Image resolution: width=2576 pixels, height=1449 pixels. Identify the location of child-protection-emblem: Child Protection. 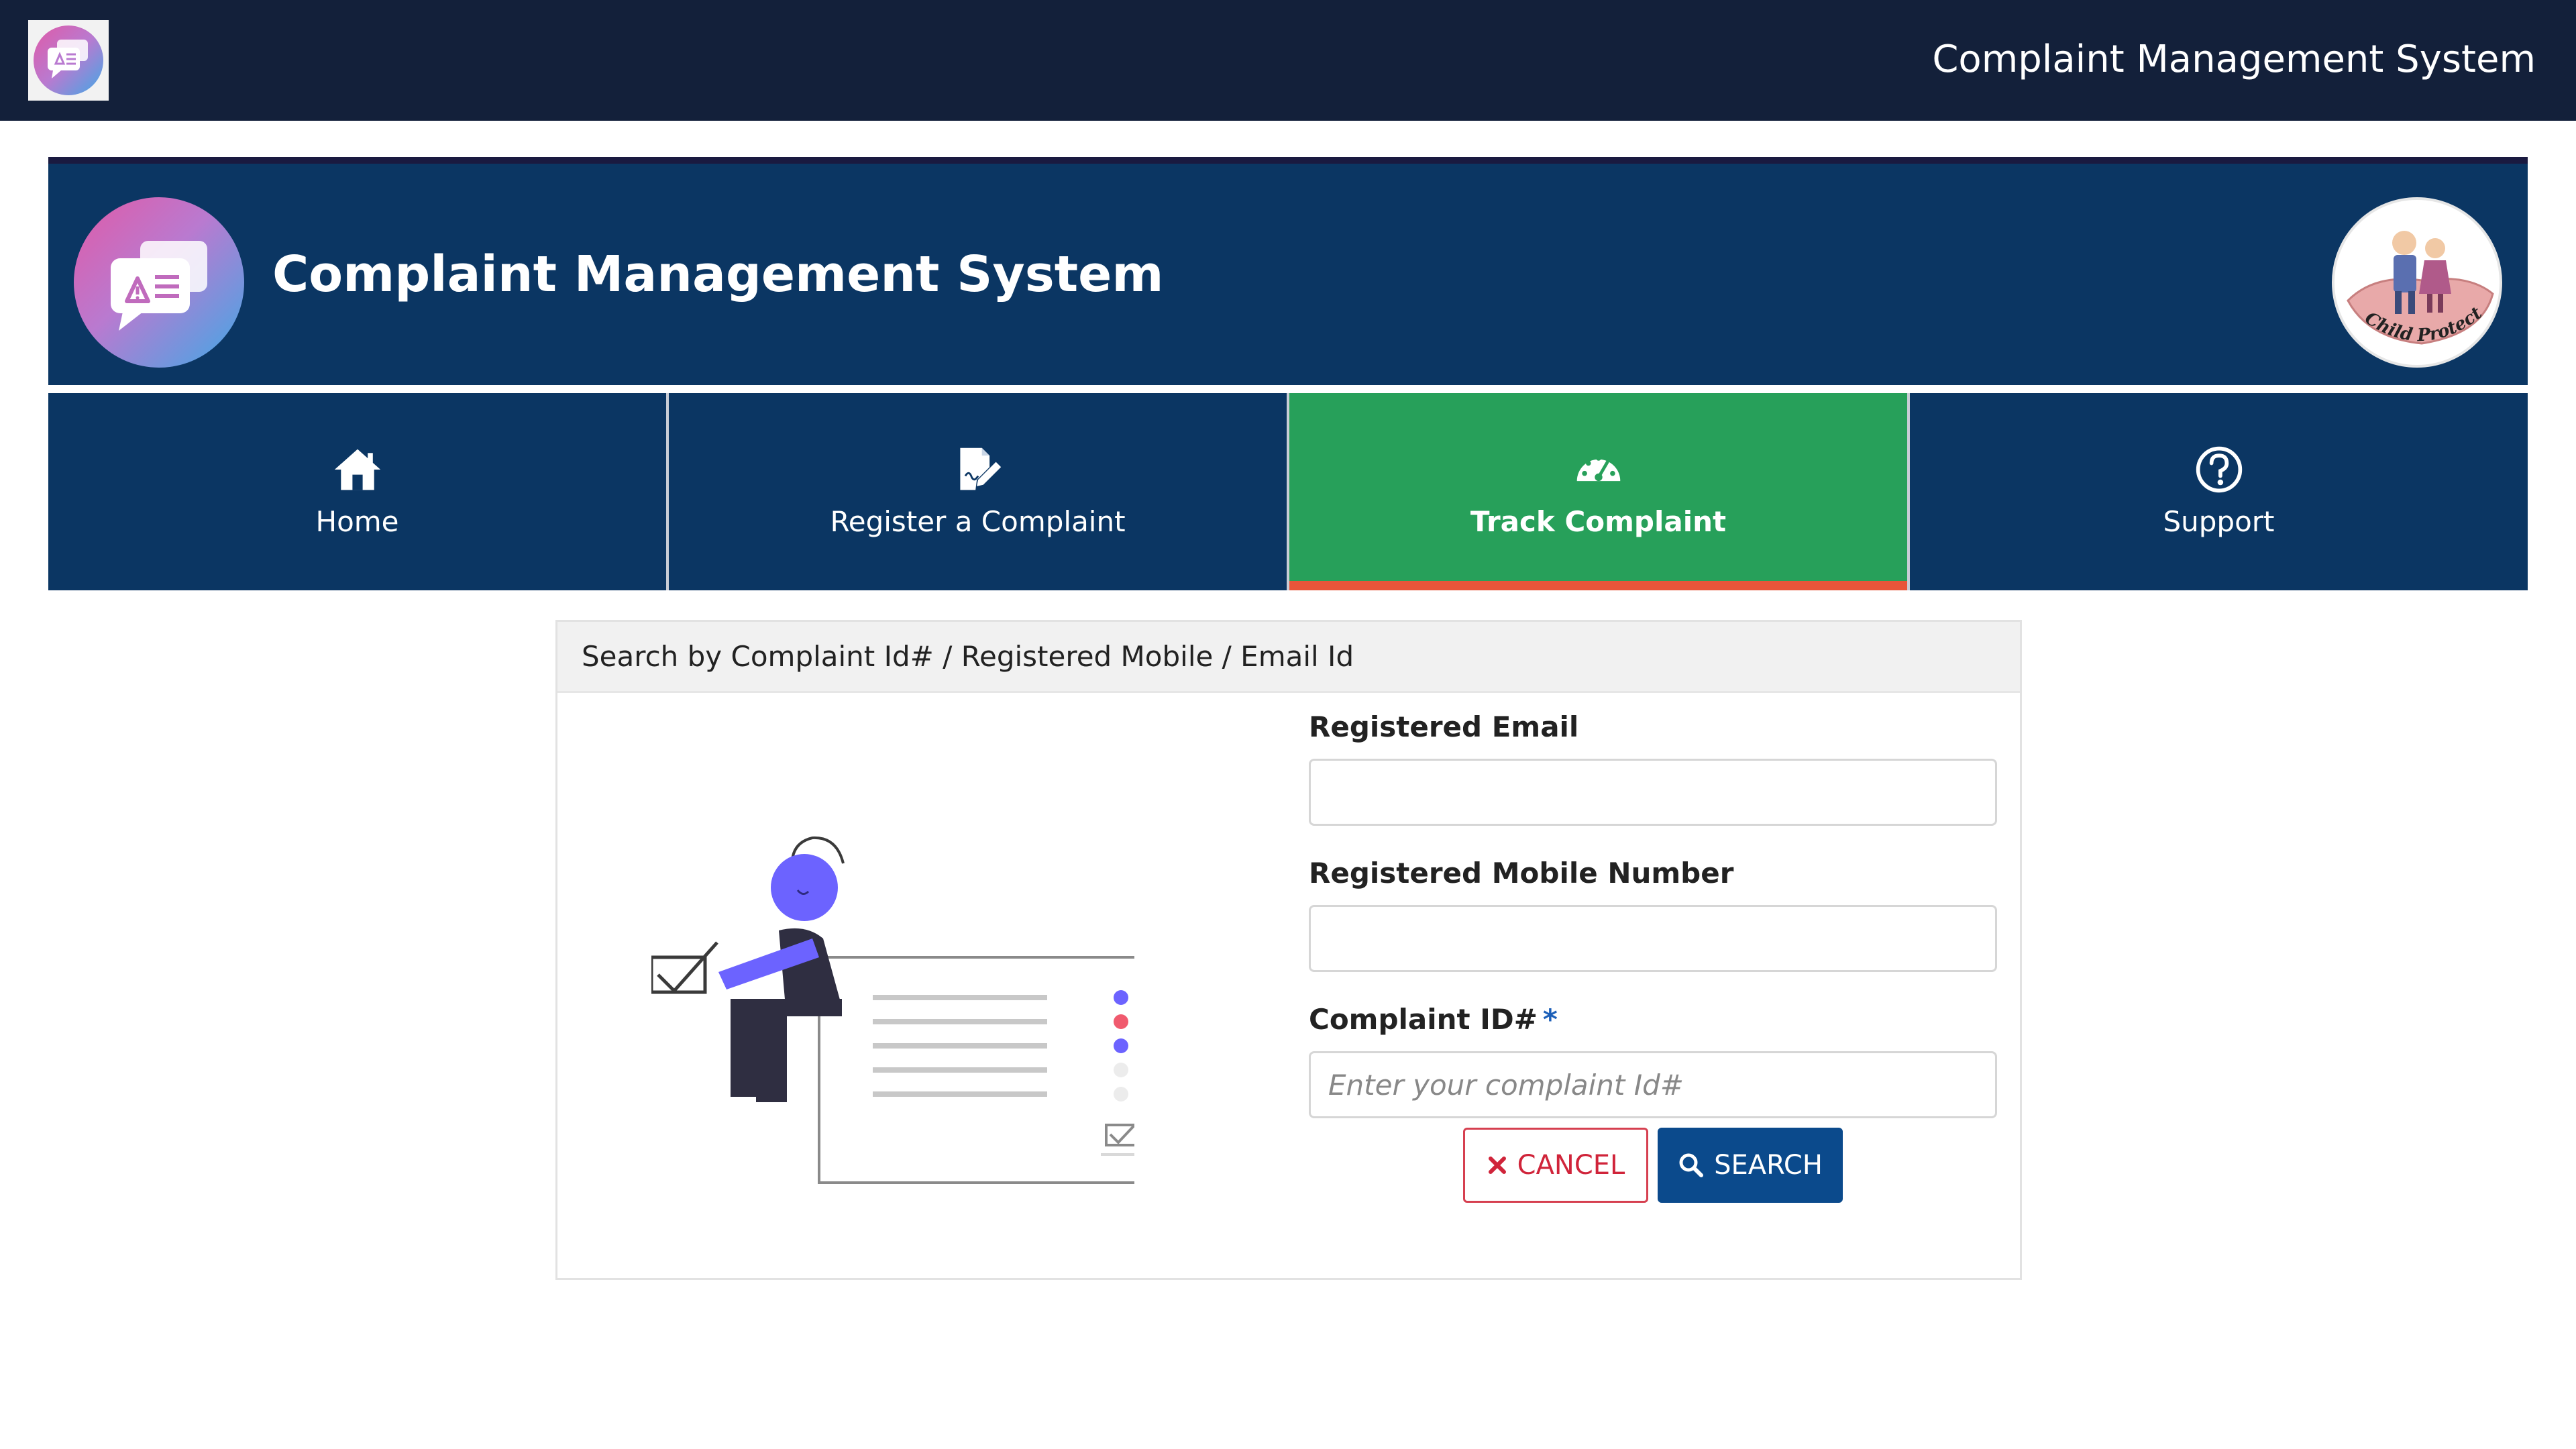
(2417, 282).